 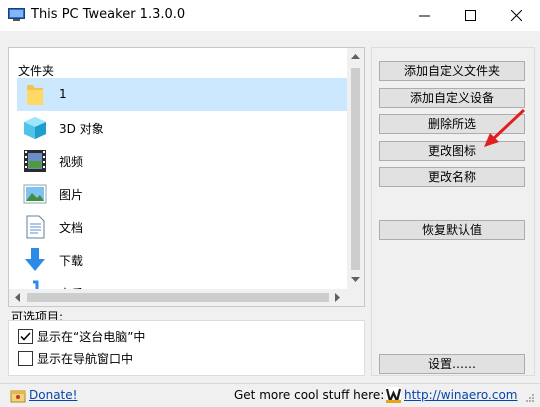 I want to click on maximize-icon, so click(x=470, y=15).